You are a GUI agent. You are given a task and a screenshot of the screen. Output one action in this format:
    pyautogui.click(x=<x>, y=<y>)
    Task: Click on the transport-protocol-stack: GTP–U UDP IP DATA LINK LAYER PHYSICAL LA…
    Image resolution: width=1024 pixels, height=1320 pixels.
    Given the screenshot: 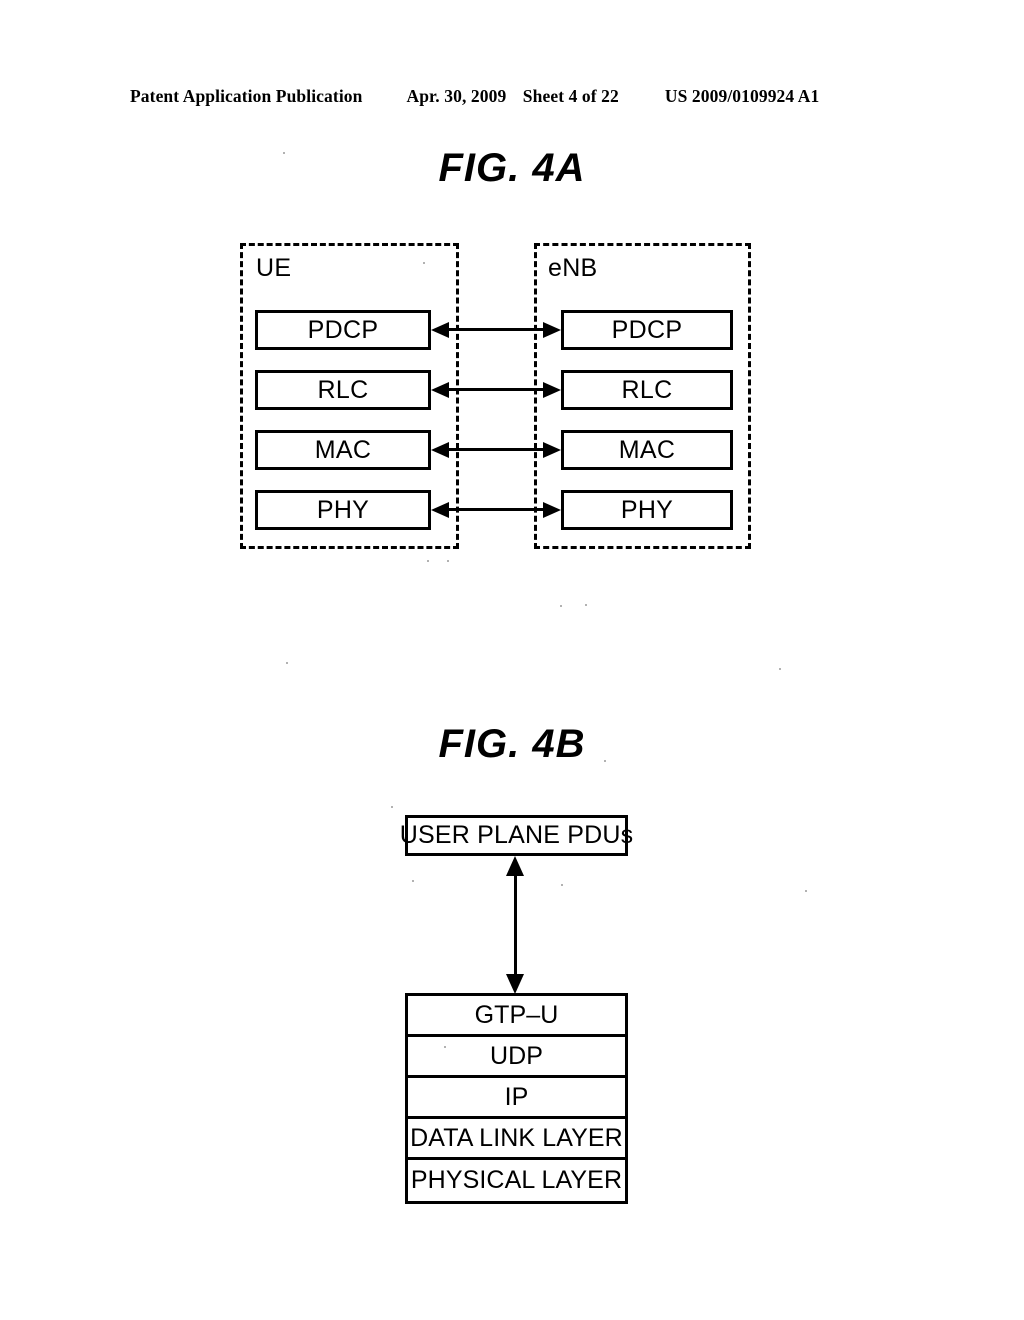 What is the action you would take?
    pyautogui.click(x=516, y=1098)
    